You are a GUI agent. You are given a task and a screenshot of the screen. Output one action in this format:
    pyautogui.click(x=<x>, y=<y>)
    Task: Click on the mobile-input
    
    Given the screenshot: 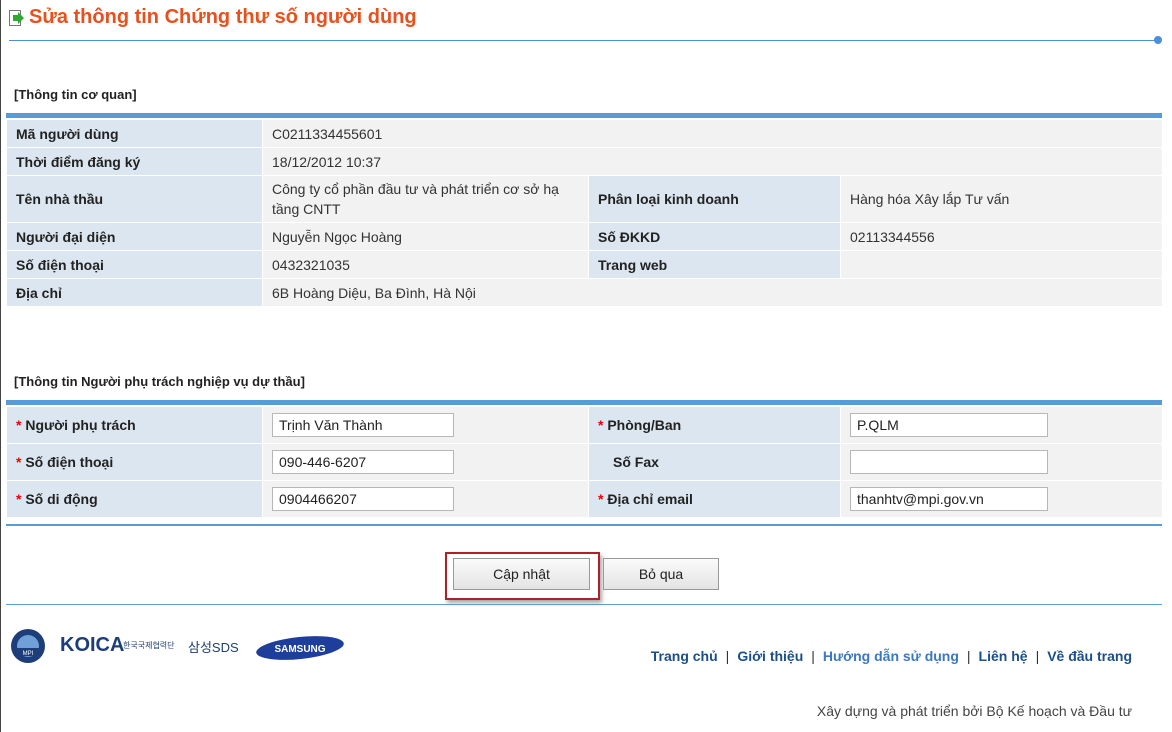 What is the action you would take?
    pyautogui.click(x=363, y=499)
    